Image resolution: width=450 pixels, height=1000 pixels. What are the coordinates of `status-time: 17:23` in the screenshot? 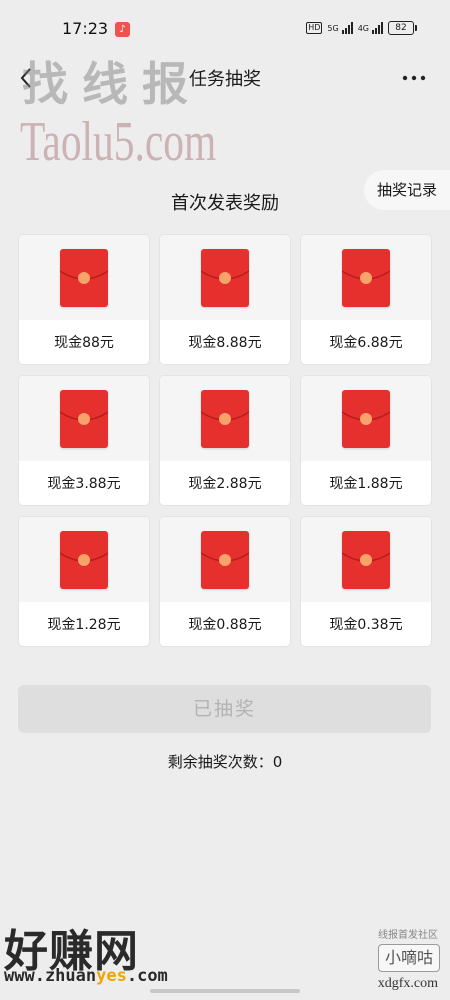 It's located at (85, 28).